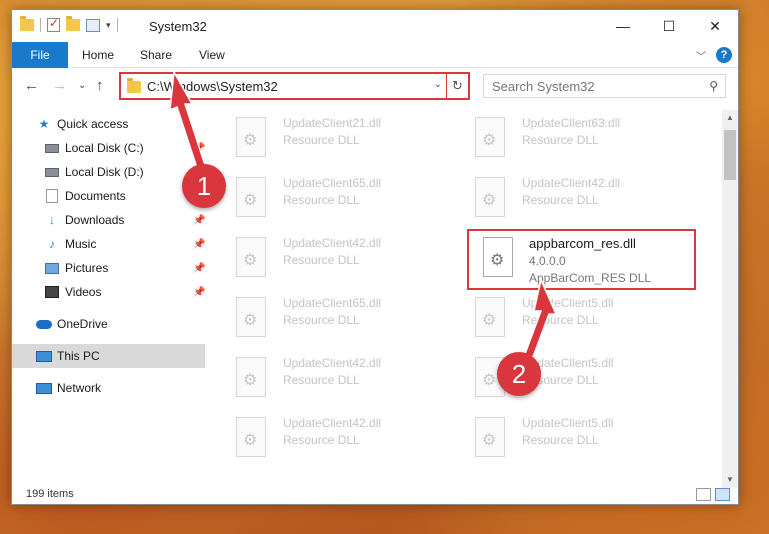 The image size is (769, 534). I want to click on maximize-button: ☐, so click(669, 26).